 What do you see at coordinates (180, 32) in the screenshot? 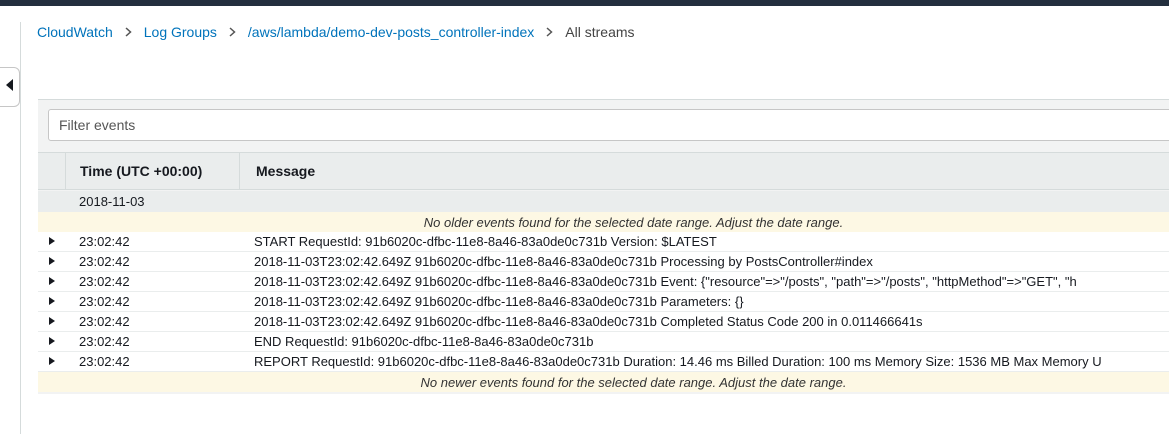
I see `breadcrumb-log-groups: Log Groups` at bounding box center [180, 32].